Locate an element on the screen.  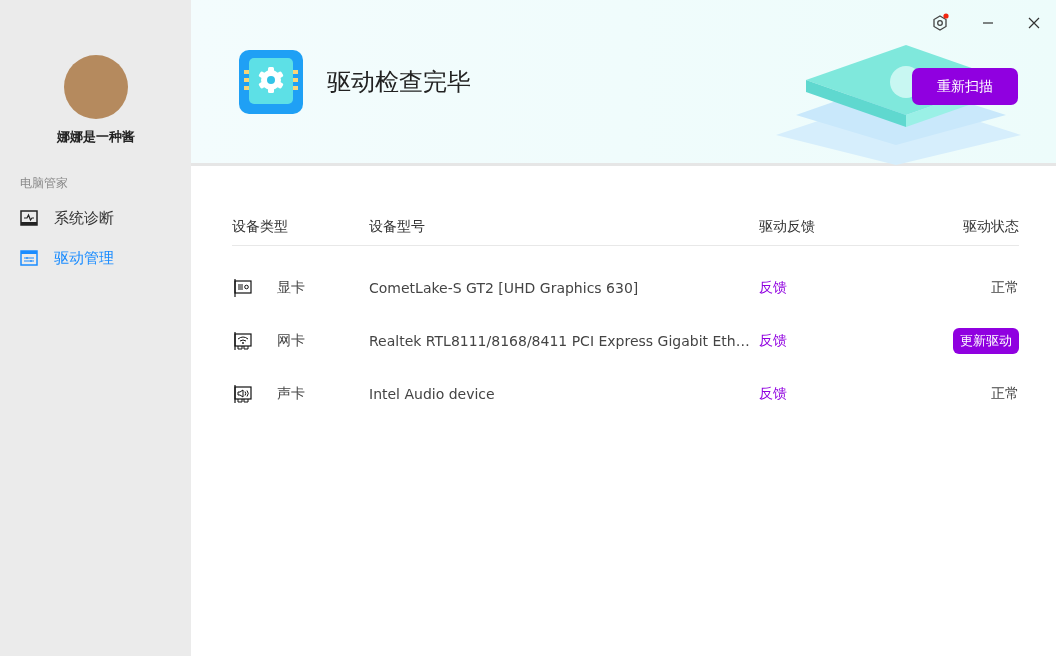
device-model: CometLake-S GT2 [UHD Graphics 630] is located at coordinates (504, 287).